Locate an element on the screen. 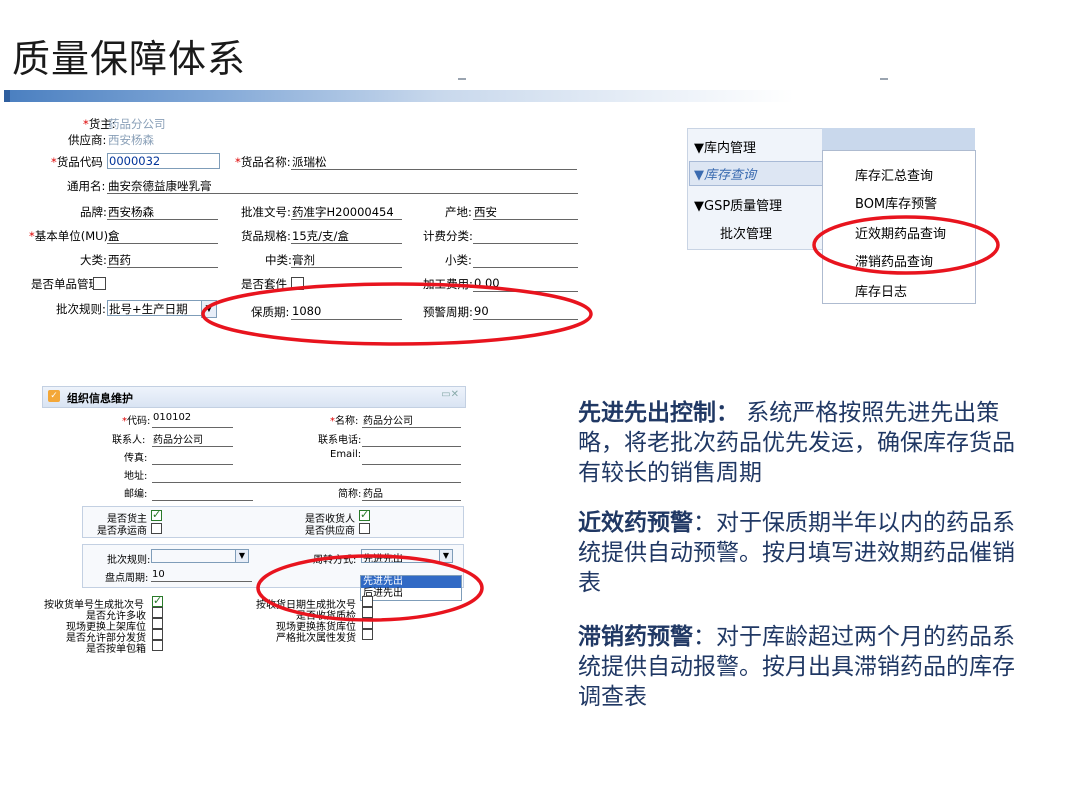  text-head-expiry: 近效药预警 is located at coordinates (635, 523).